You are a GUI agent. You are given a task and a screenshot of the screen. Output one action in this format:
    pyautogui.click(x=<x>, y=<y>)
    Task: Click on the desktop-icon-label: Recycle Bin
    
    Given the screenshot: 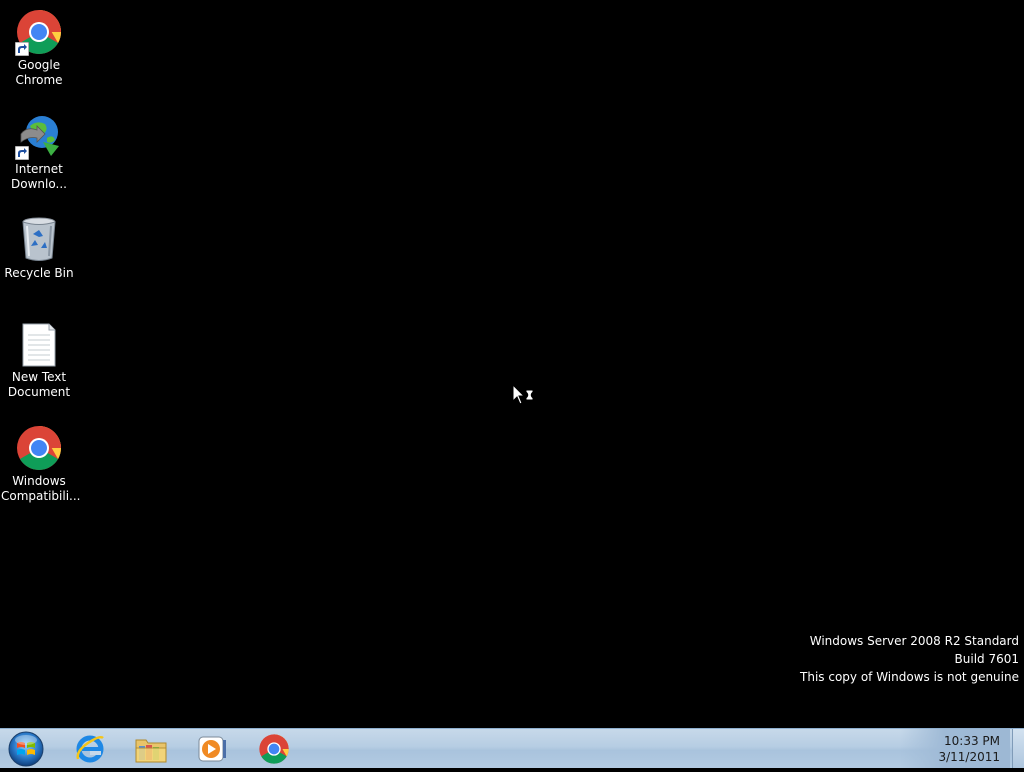 What is the action you would take?
    pyautogui.click(x=39, y=273)
    